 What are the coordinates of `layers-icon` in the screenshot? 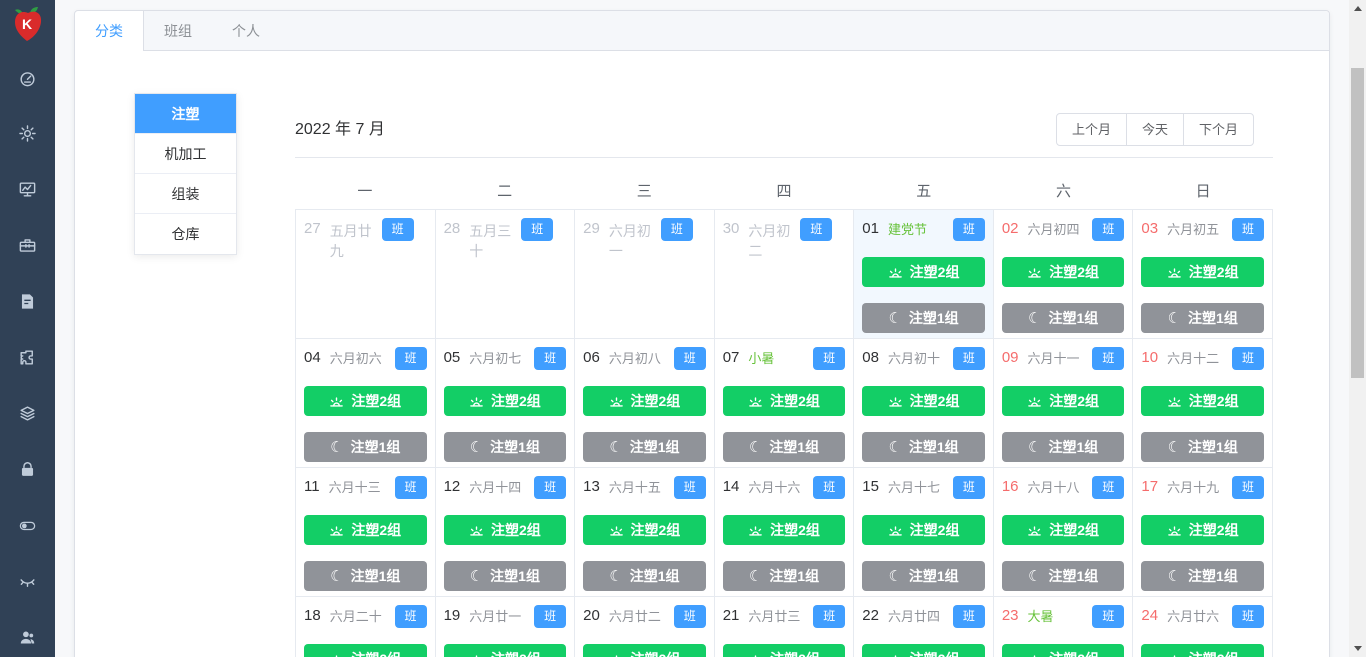 It's located at (27, 413).